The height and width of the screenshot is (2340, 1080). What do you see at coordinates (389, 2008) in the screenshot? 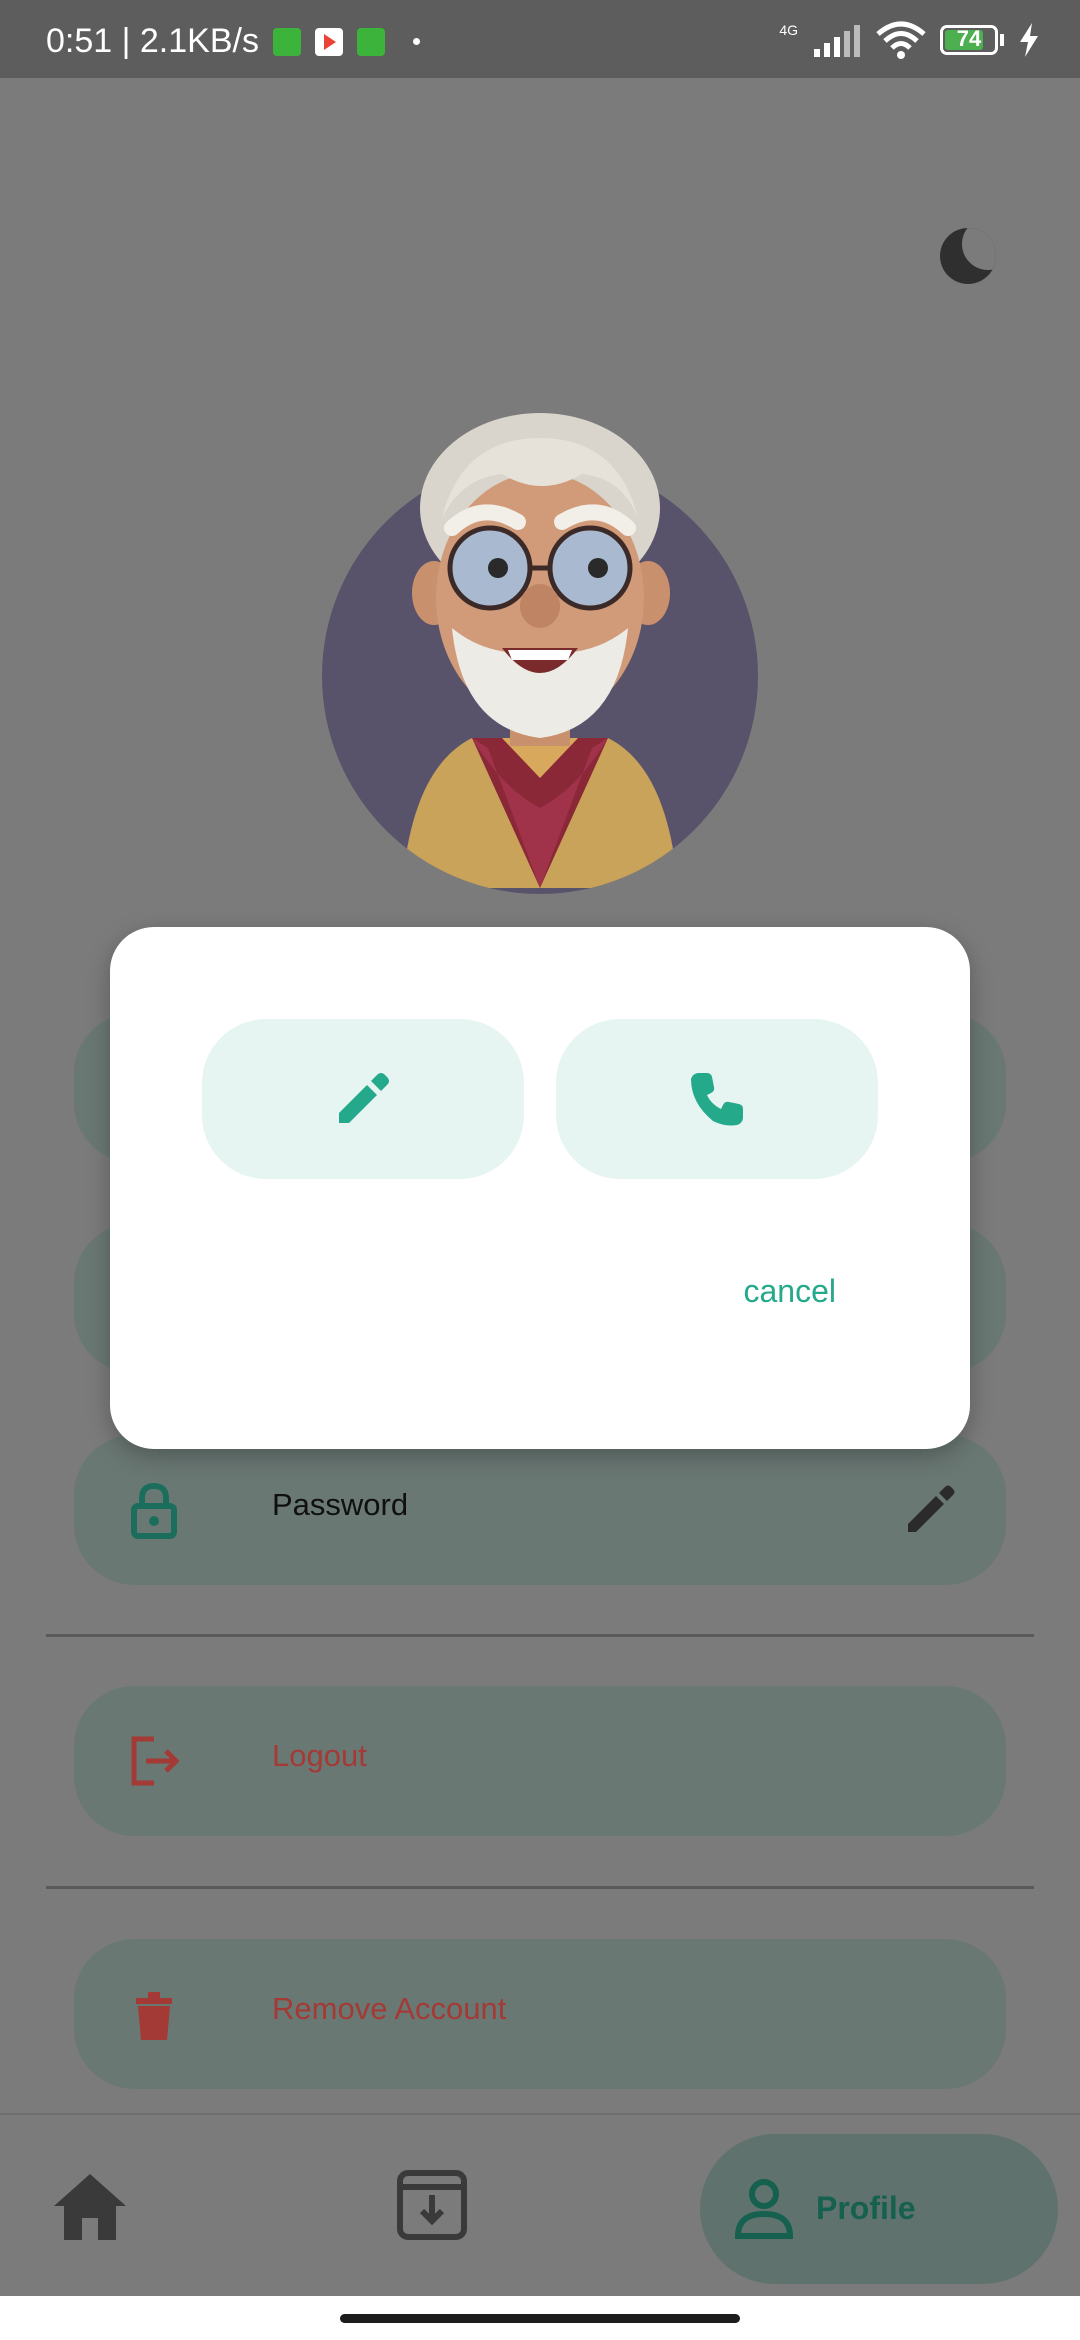
I see `remove-account-label: Remove Account` at bounding box center [389, 2008].